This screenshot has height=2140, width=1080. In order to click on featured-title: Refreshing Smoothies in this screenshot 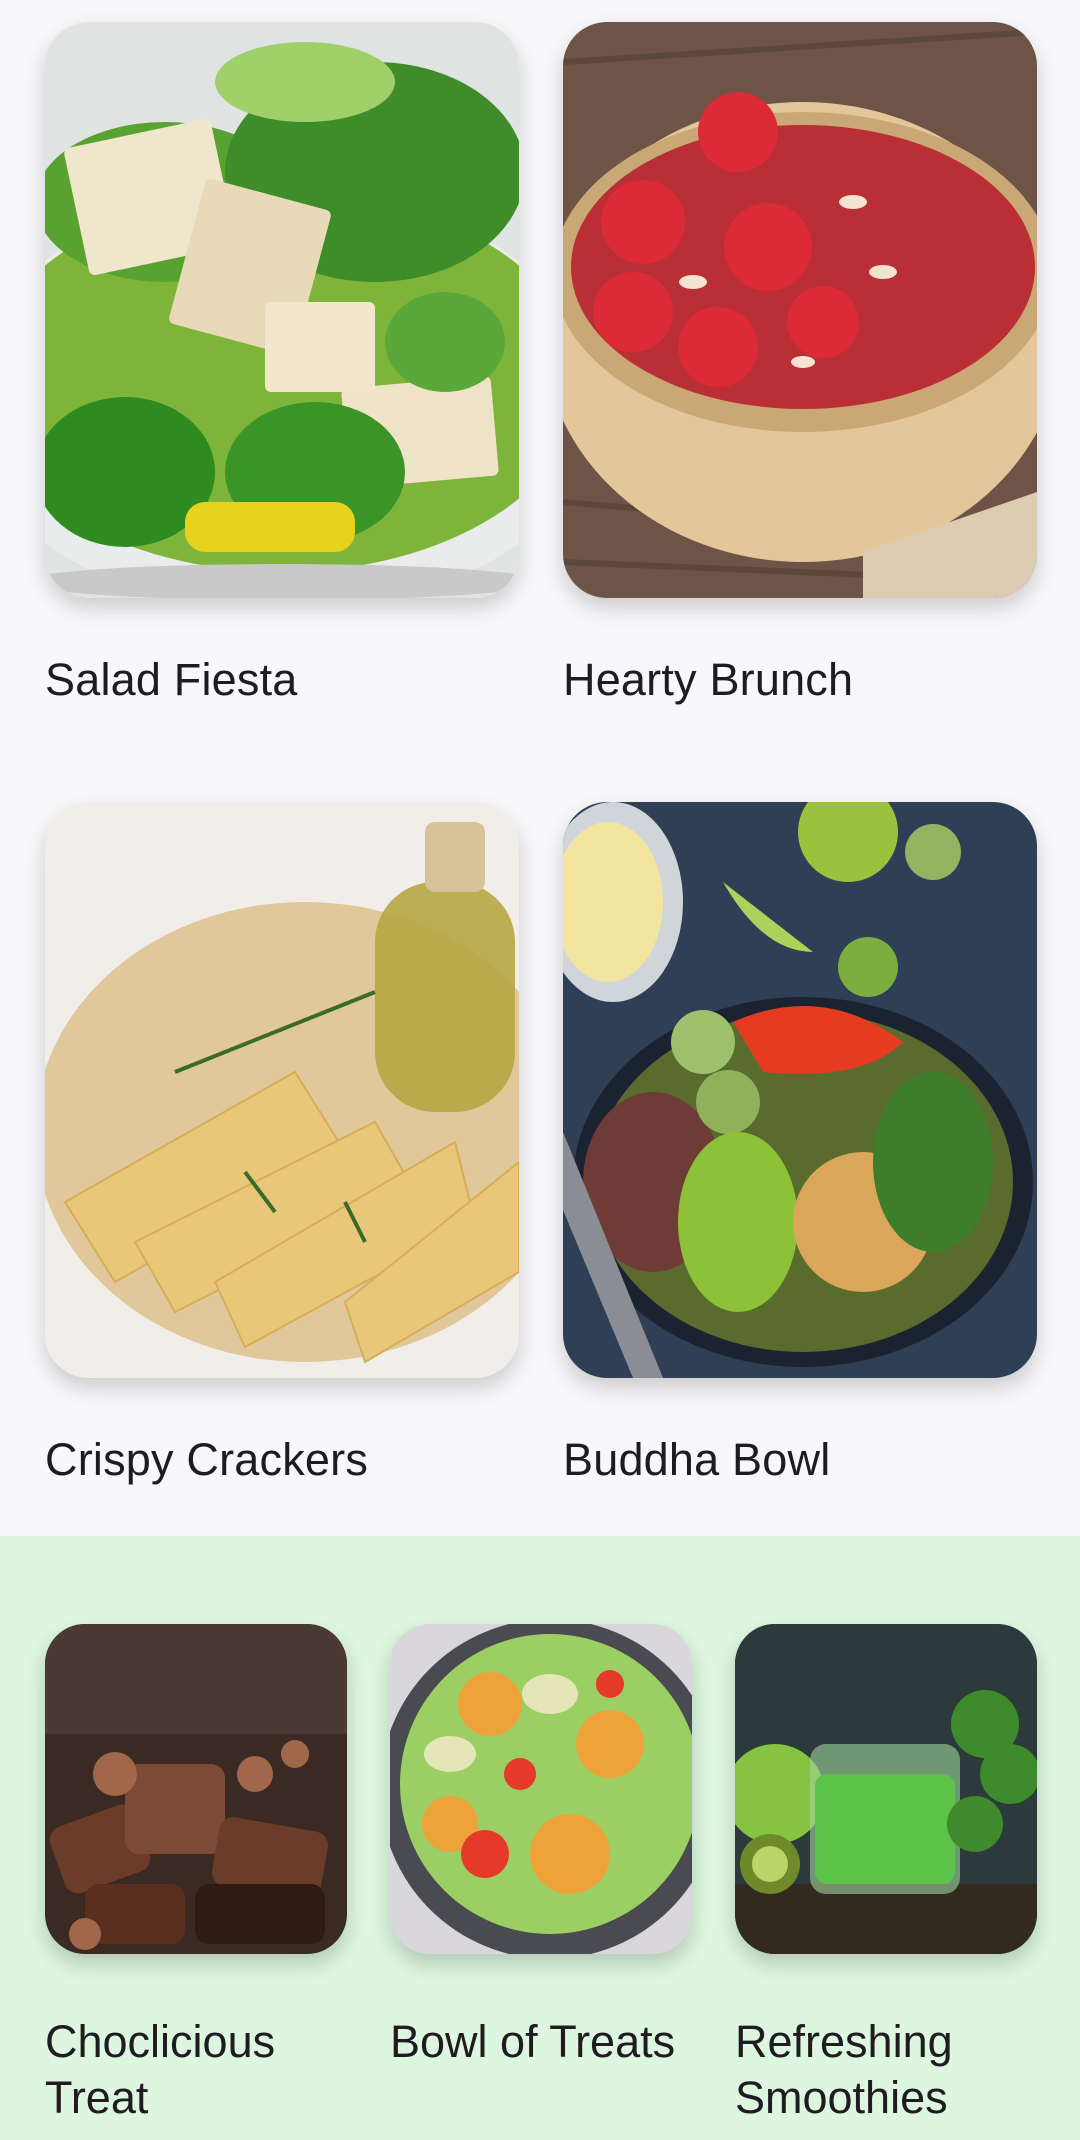, I will do `click(844, 2069)`.